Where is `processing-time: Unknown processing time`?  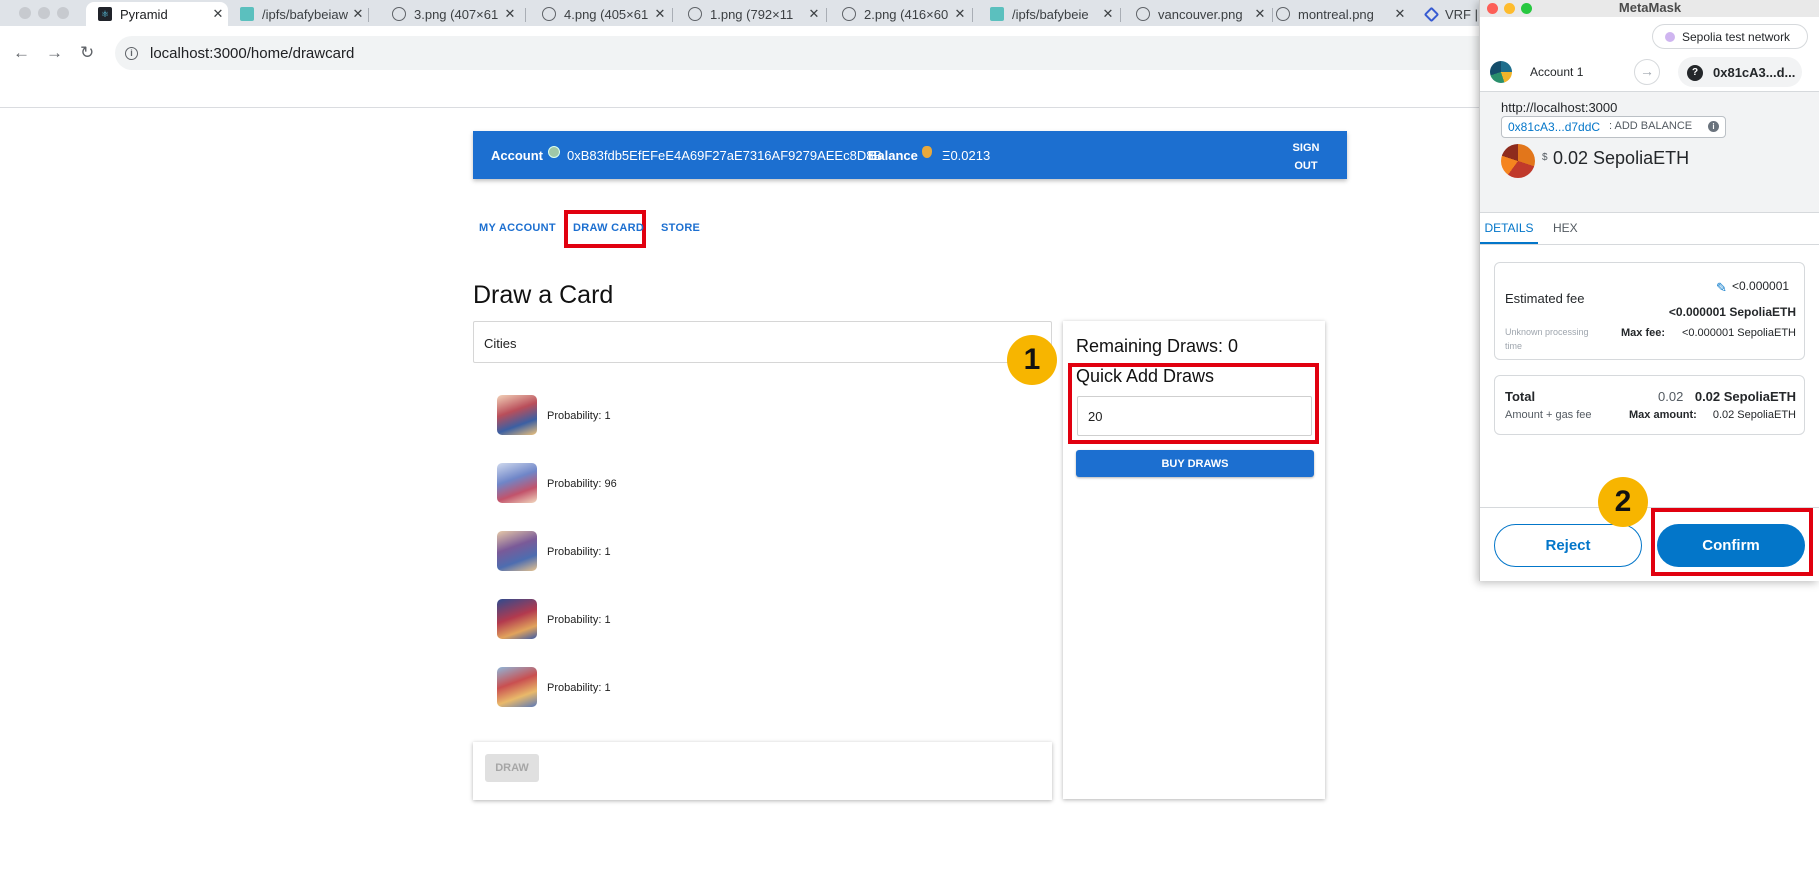 processing-time: Unknown processing time is located at coordinates (1547, 339).